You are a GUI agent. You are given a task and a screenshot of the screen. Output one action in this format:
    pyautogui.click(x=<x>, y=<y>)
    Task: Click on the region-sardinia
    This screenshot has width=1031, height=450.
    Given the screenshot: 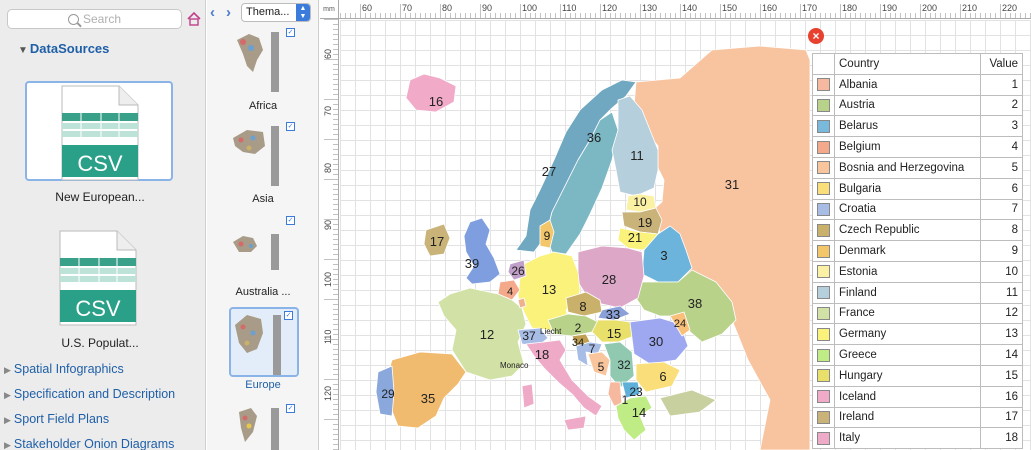 What is the action you would take?
    pyautogui.click(x=528, y=396)
    